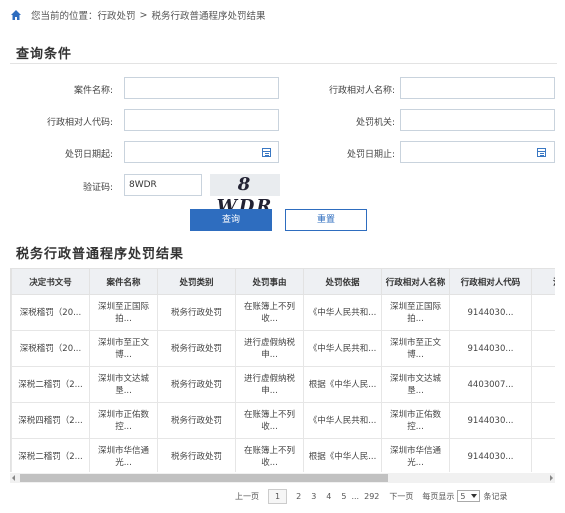 The height and width of the screenshot is (513, 565). Describe the element at coordinates (543, 281) in the screenshot. I see `column-header: 法定` at that location.